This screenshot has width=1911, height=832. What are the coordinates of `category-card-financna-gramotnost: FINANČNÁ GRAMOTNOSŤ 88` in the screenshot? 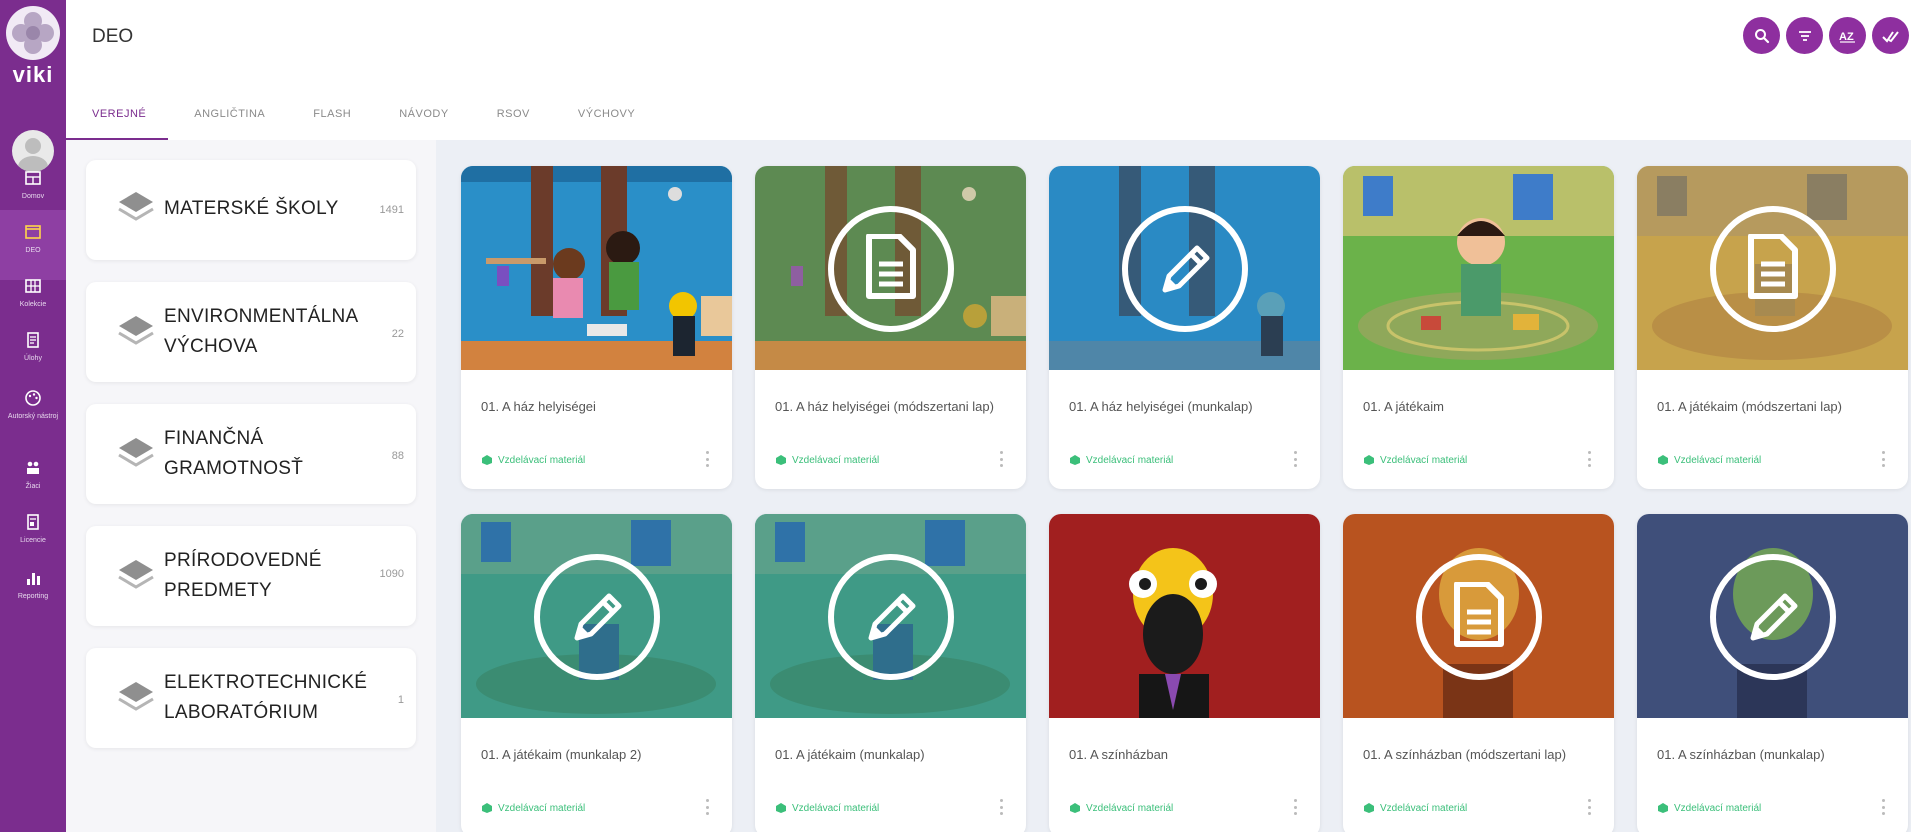 It's located at (251, 454).